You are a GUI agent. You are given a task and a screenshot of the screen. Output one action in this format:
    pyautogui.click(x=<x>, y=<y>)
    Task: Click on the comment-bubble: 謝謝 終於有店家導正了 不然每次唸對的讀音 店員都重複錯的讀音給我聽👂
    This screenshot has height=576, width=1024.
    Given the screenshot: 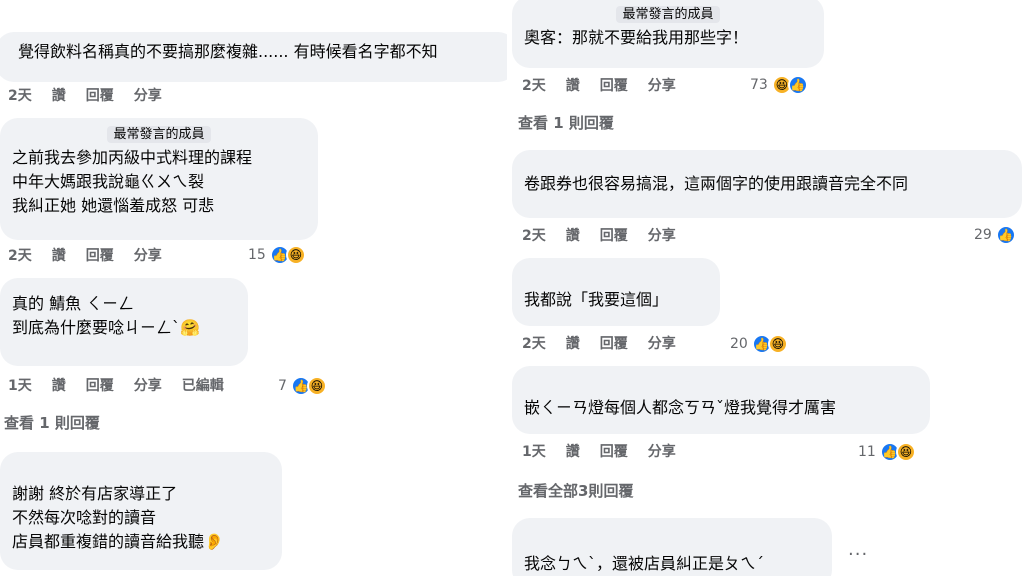 What is the action you would take?
    pyautogui.click(x=141, y=511)
    